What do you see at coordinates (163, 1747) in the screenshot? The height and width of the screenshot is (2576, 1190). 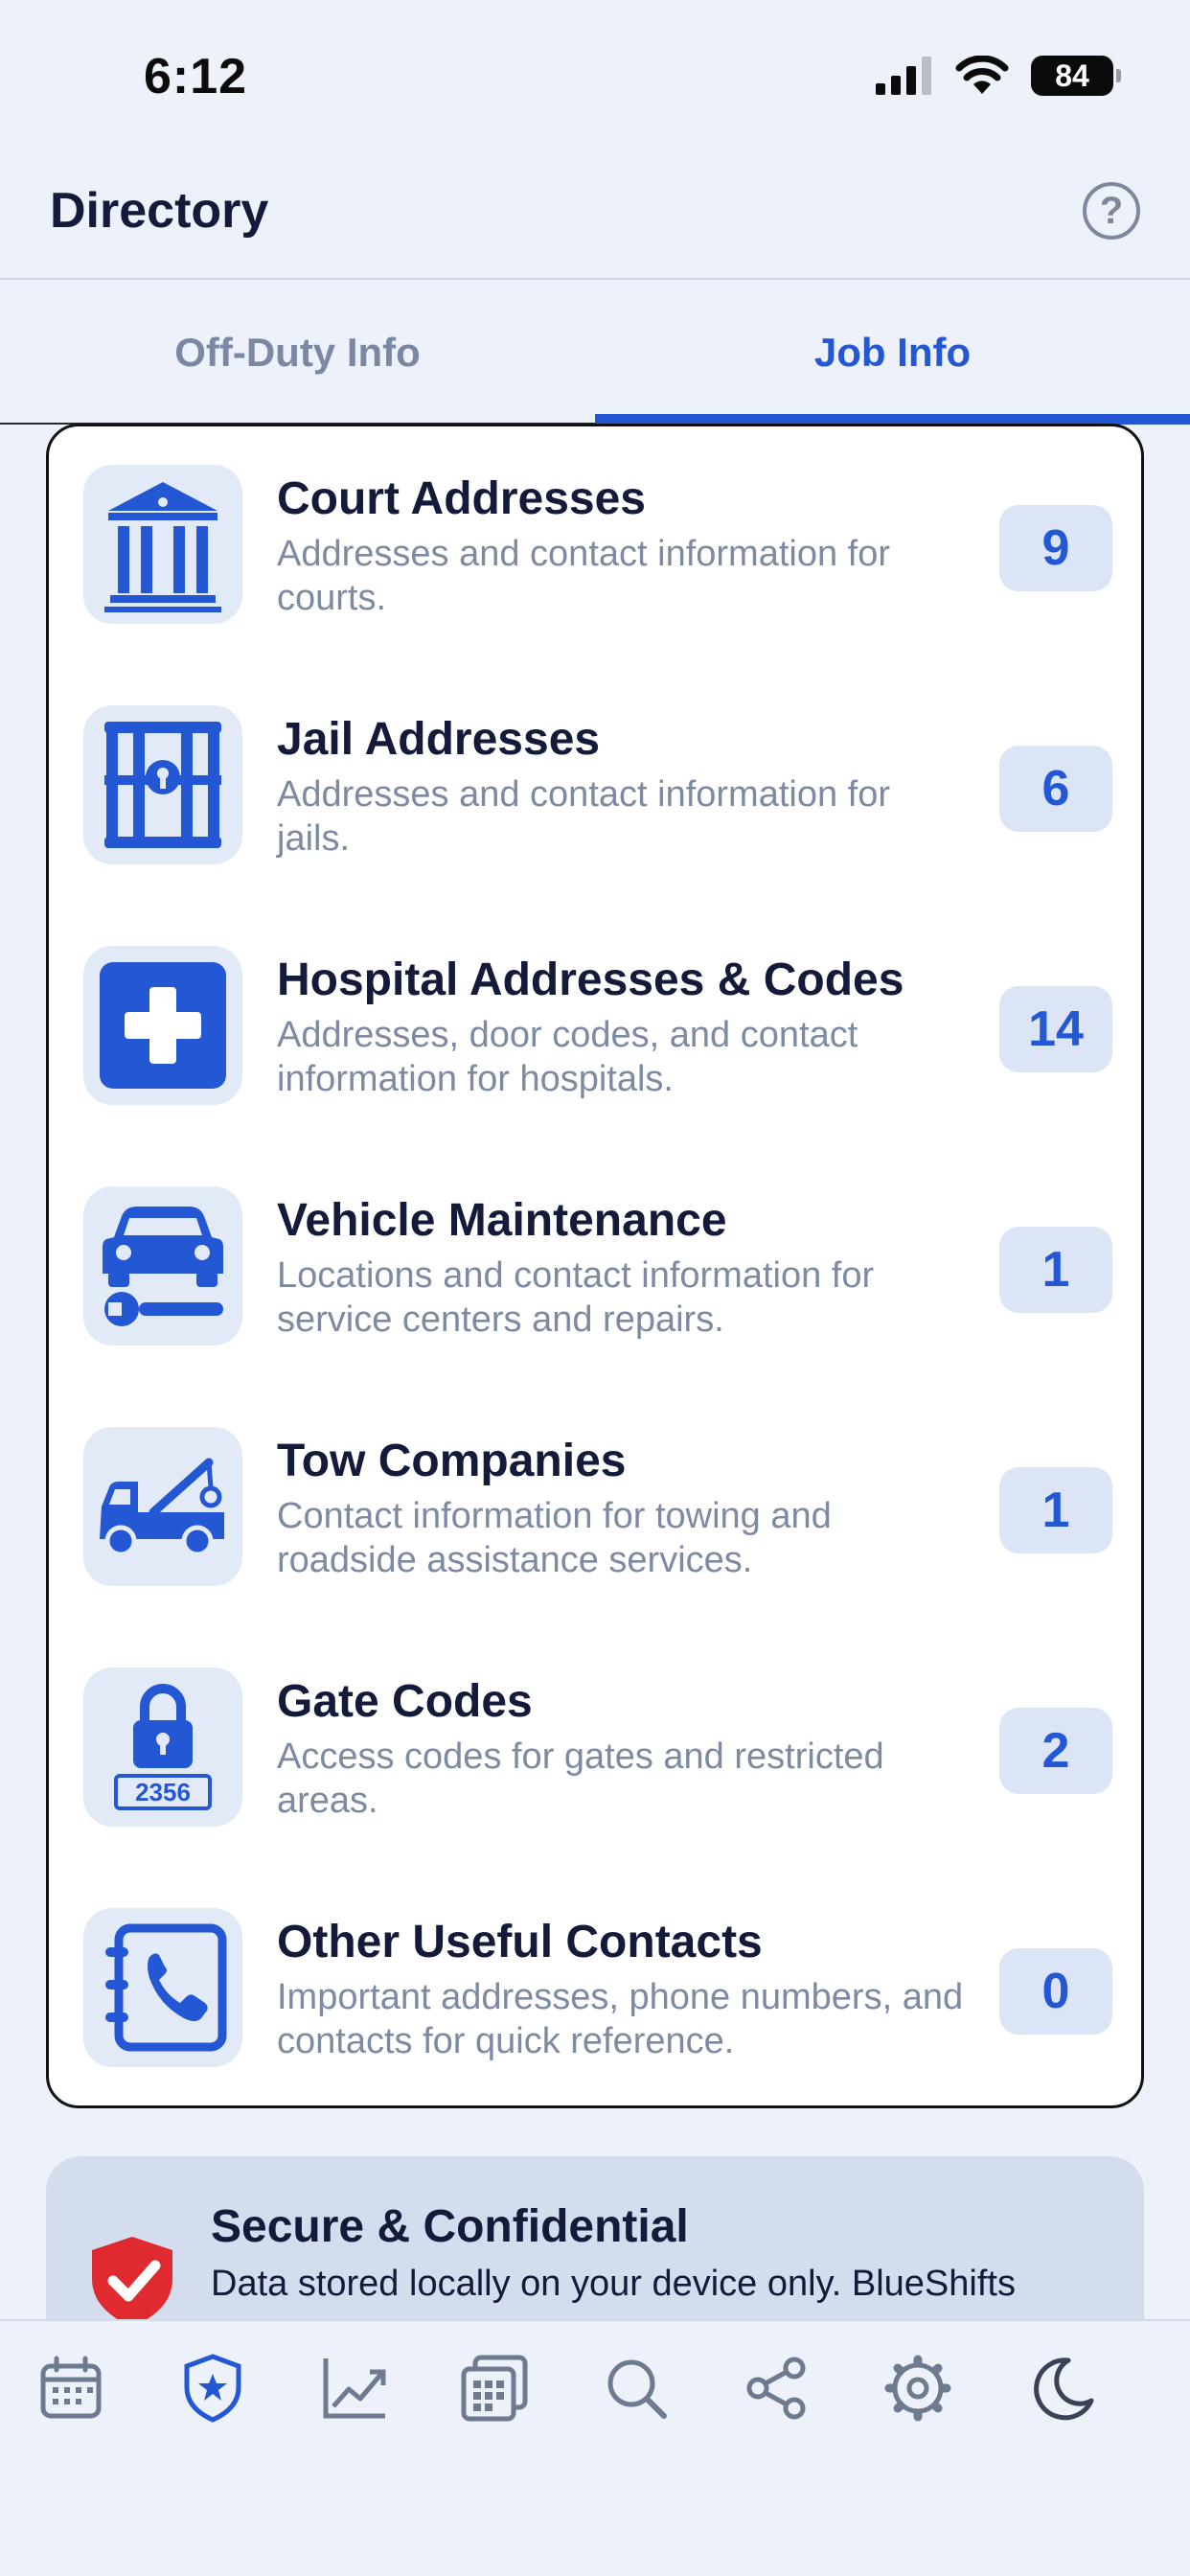 I see `padlock-code-icon: 2356` at bounding box center [163, 1747].